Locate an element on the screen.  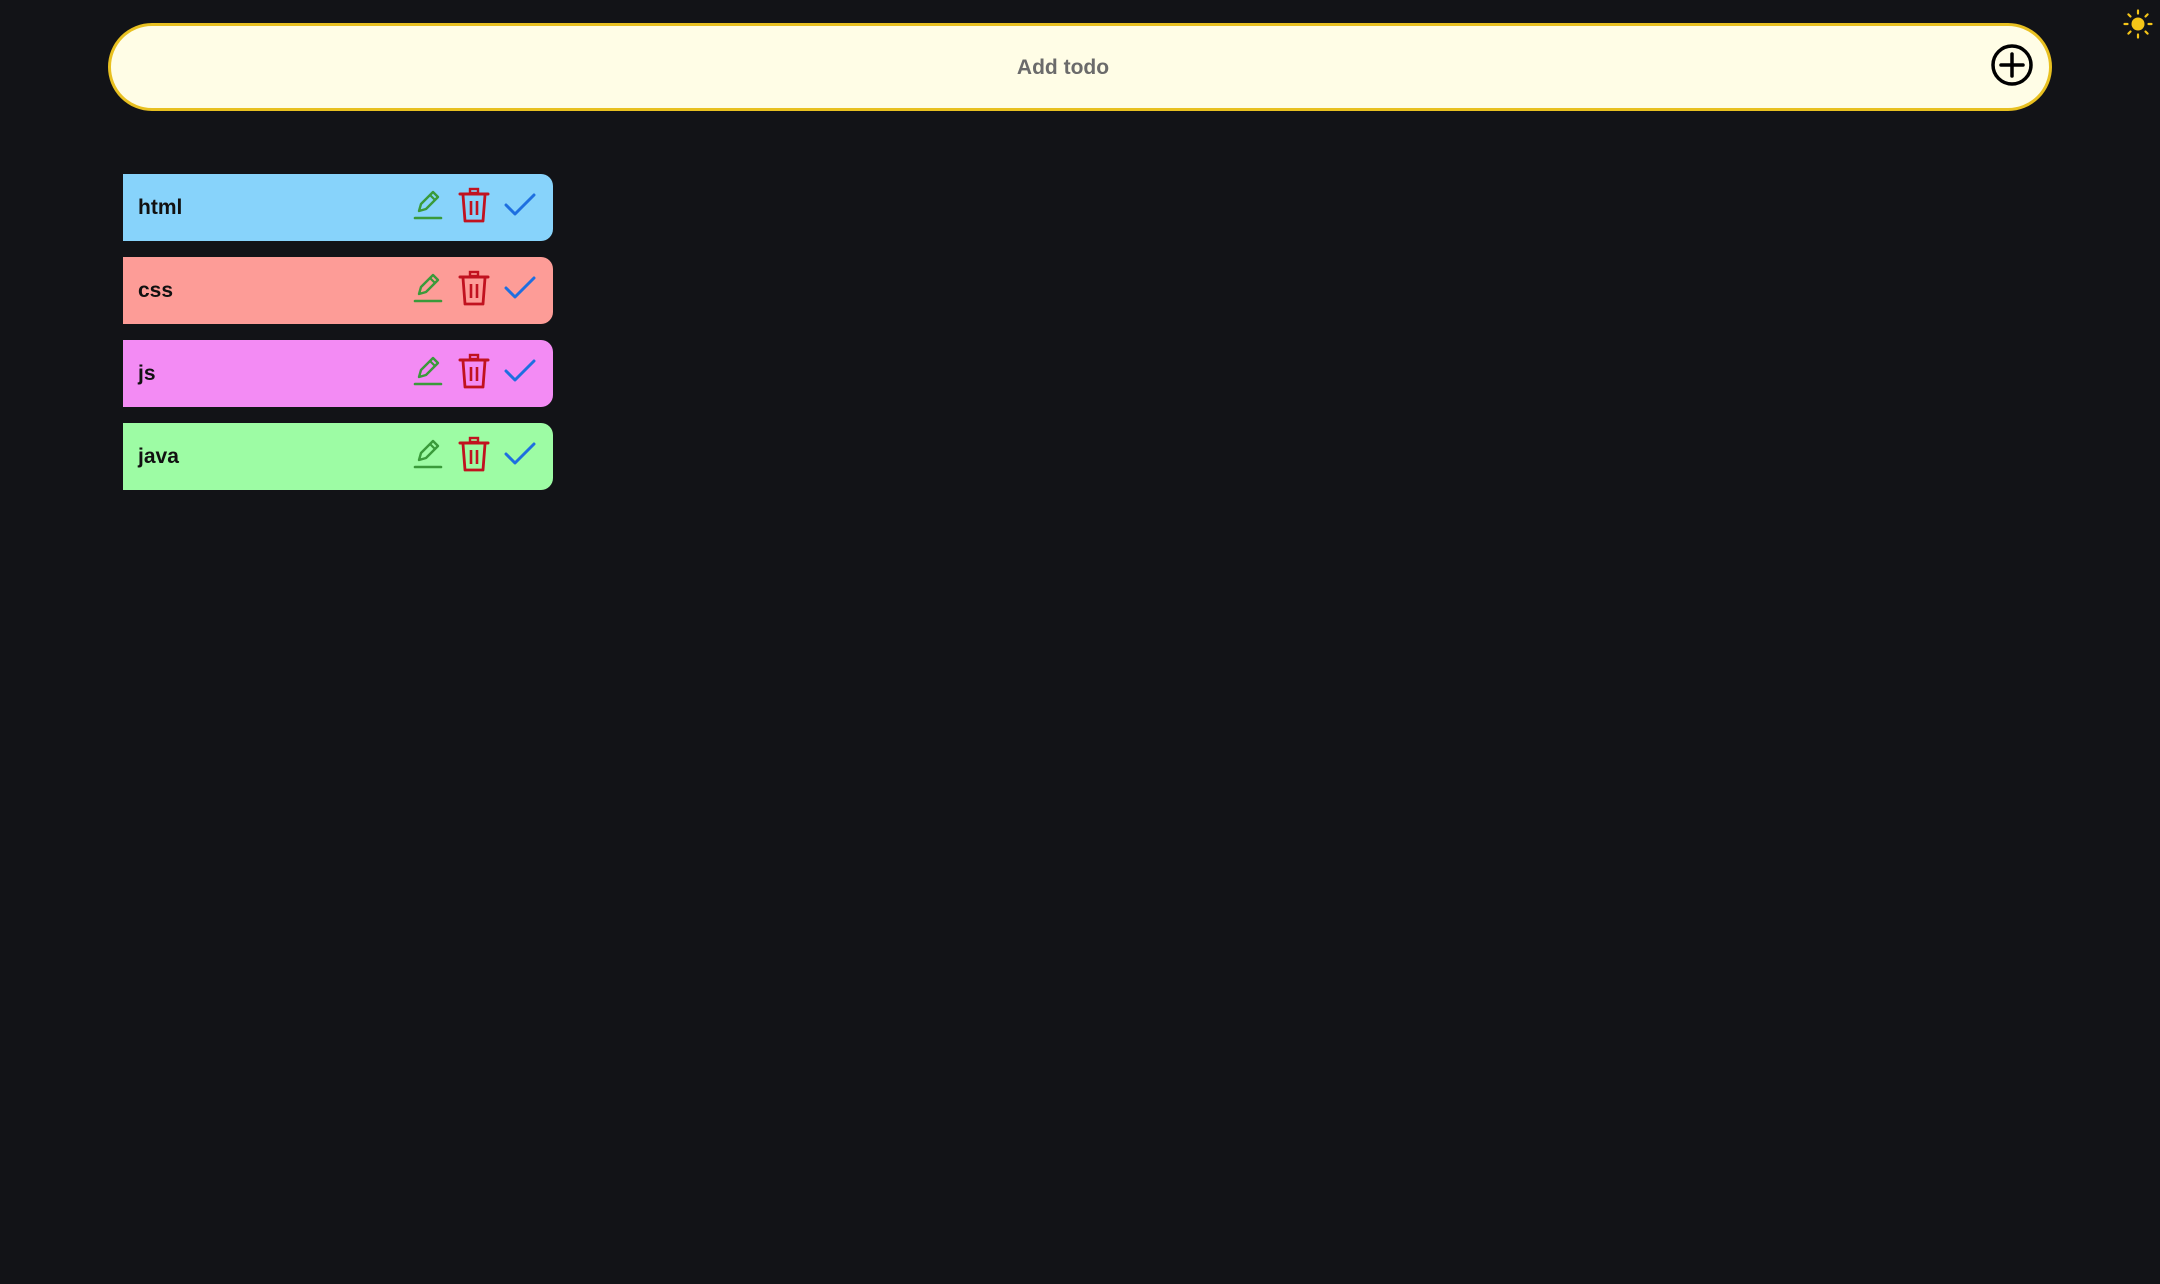
add-todo-input is located at coordinates (1063, 68).